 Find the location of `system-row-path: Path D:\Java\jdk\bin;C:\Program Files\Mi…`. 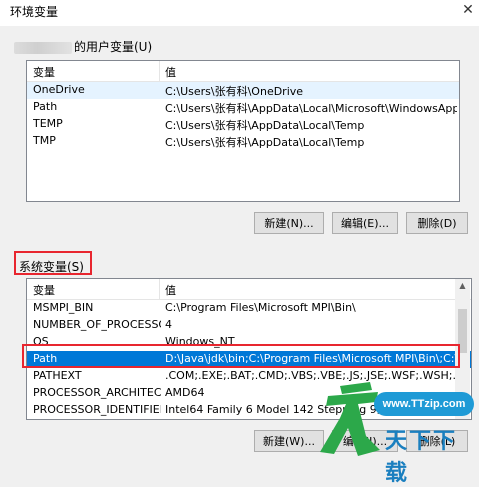

system-row-path: Path D:\Java\jdk\bin;C:\Program Files\Mi… is located at coordinates (249, 359).